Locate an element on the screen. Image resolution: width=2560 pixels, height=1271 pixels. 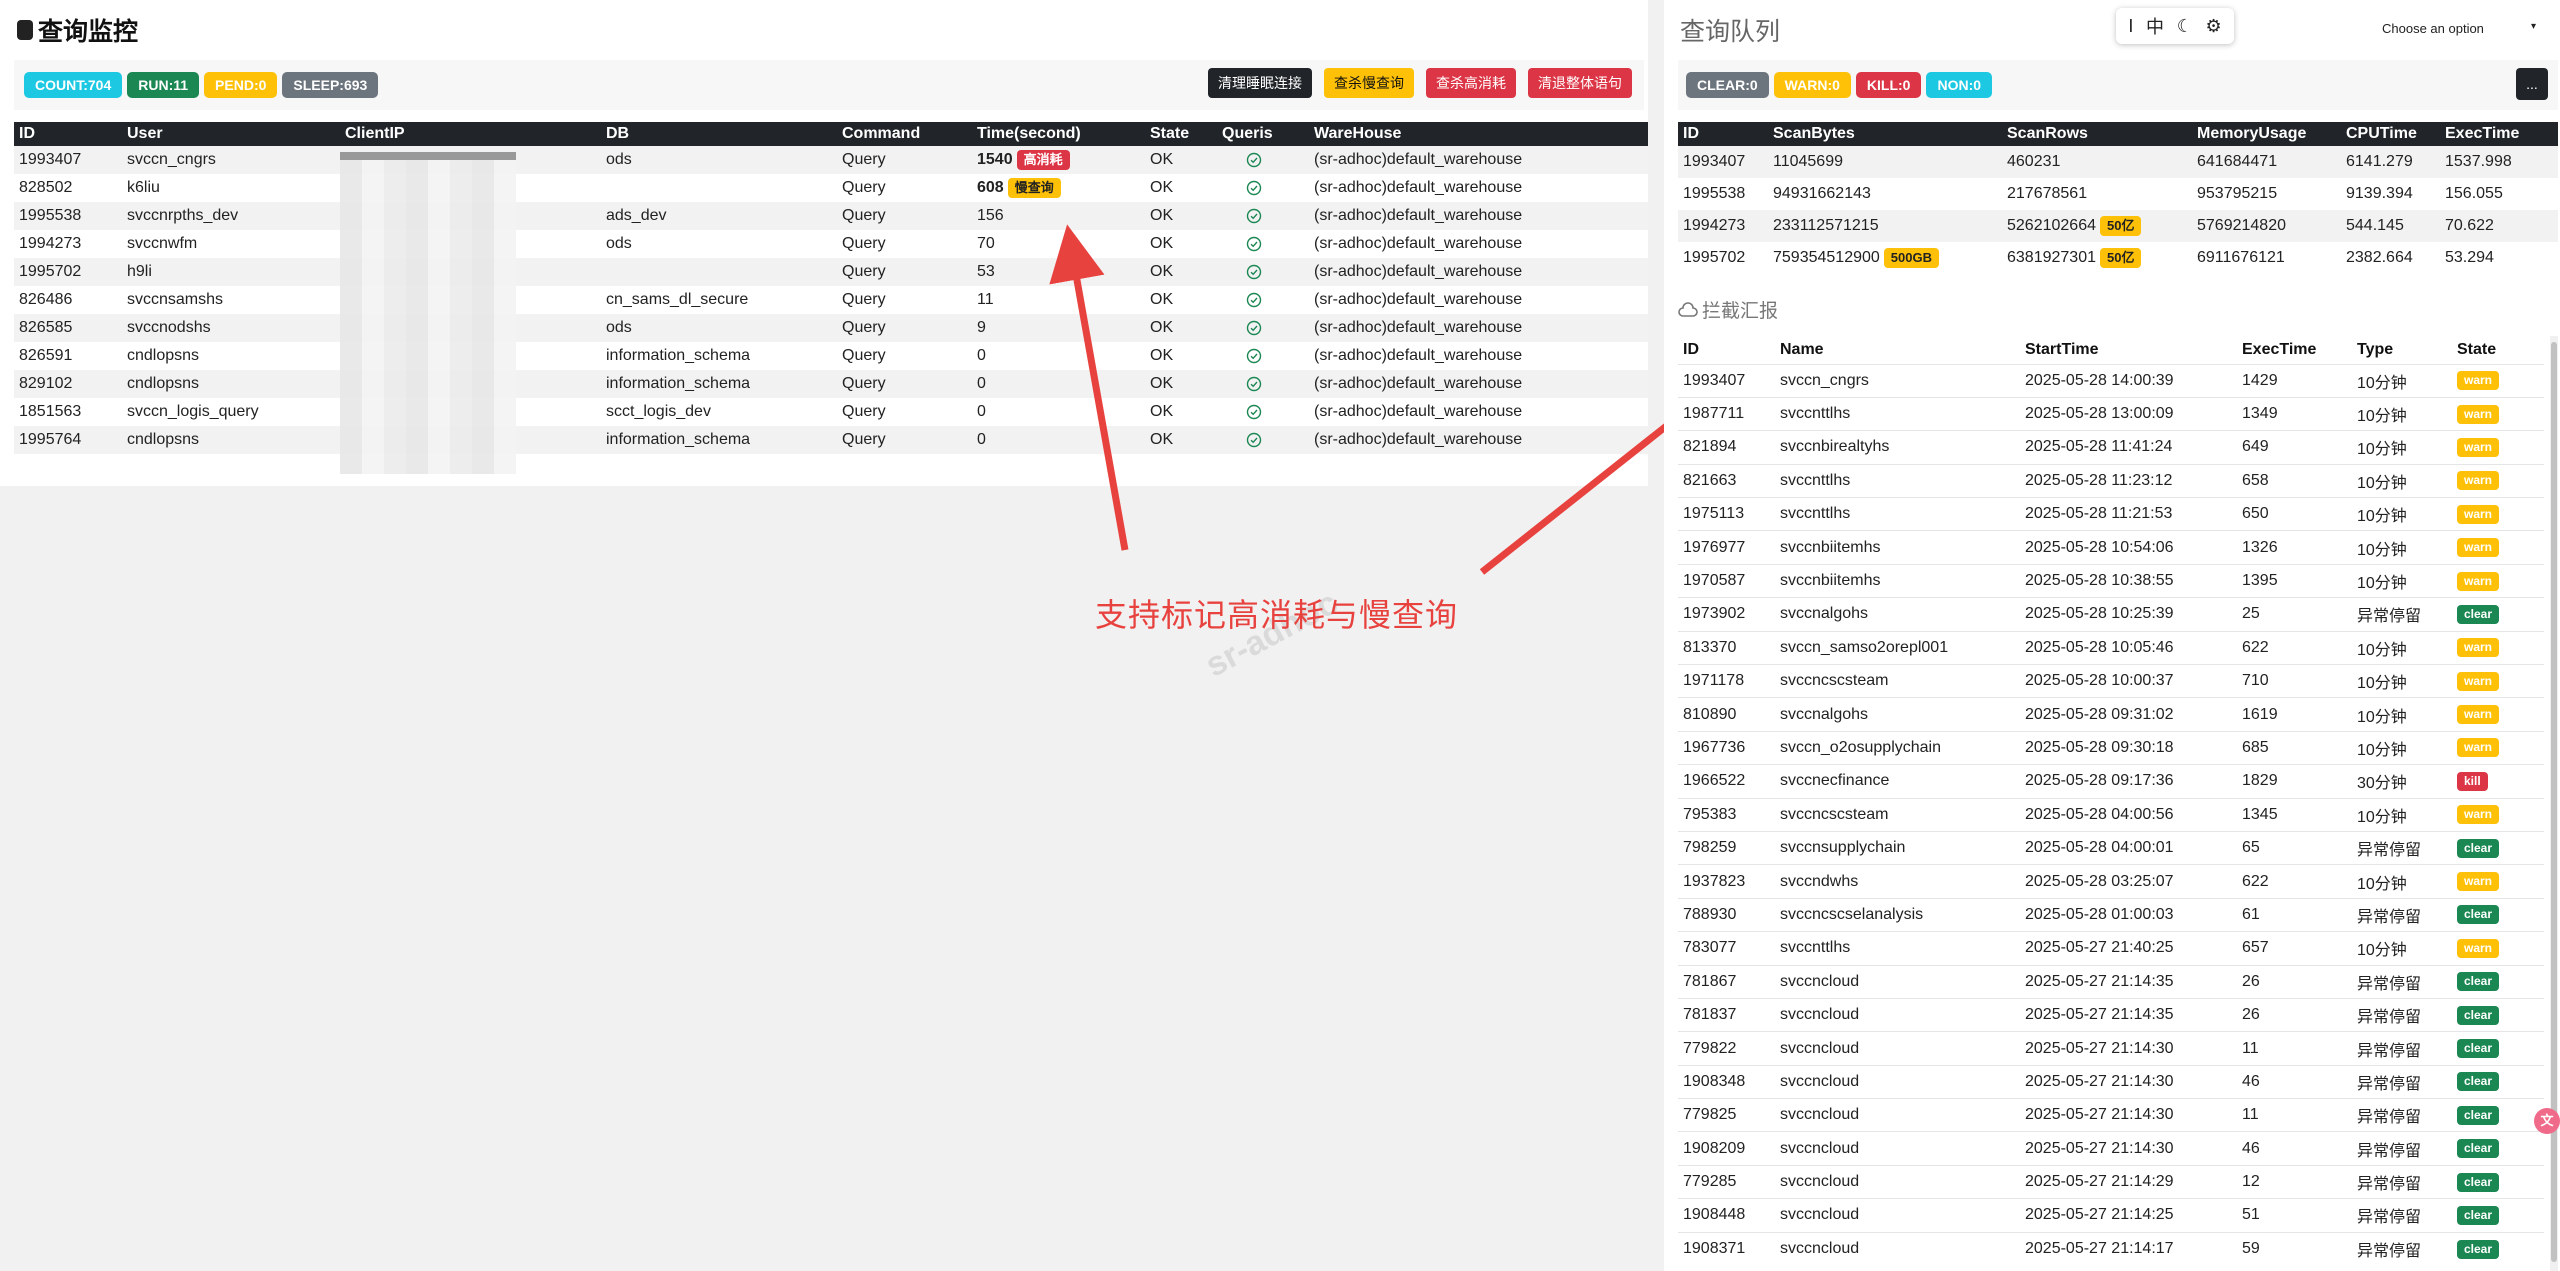
clean-sleep-button: 清理睡眠连接 is located at coordinates (1260, 83).